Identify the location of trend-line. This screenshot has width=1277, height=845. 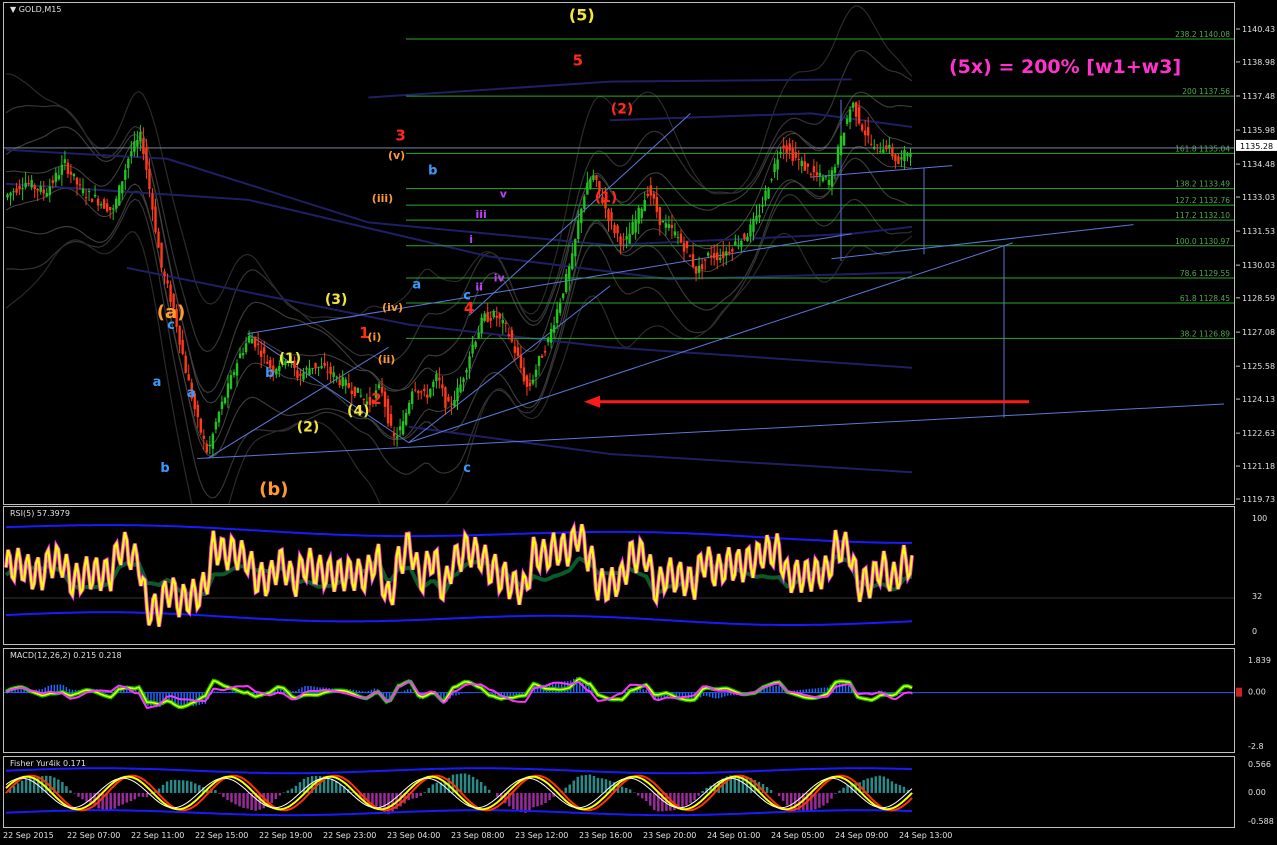
(982, 242).